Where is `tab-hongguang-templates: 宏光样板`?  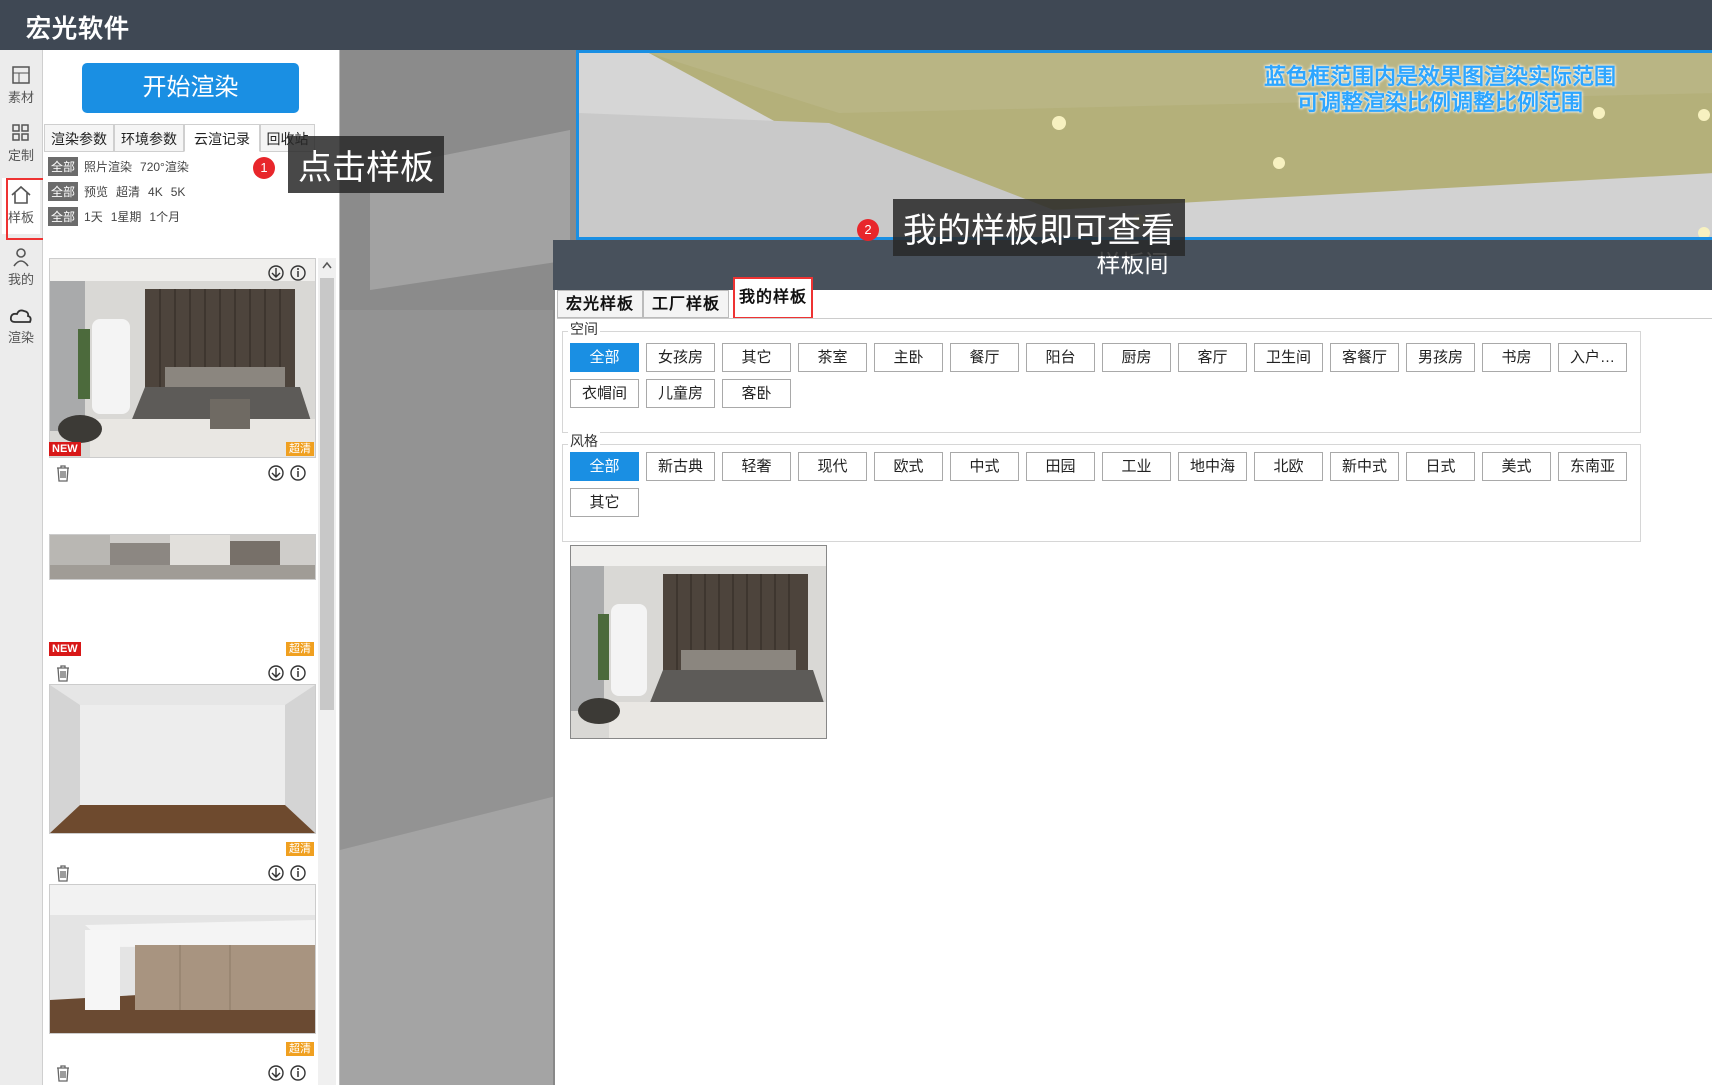 tab-hongguang-templates: 宏光样板 is located at coordinates (600, 304).